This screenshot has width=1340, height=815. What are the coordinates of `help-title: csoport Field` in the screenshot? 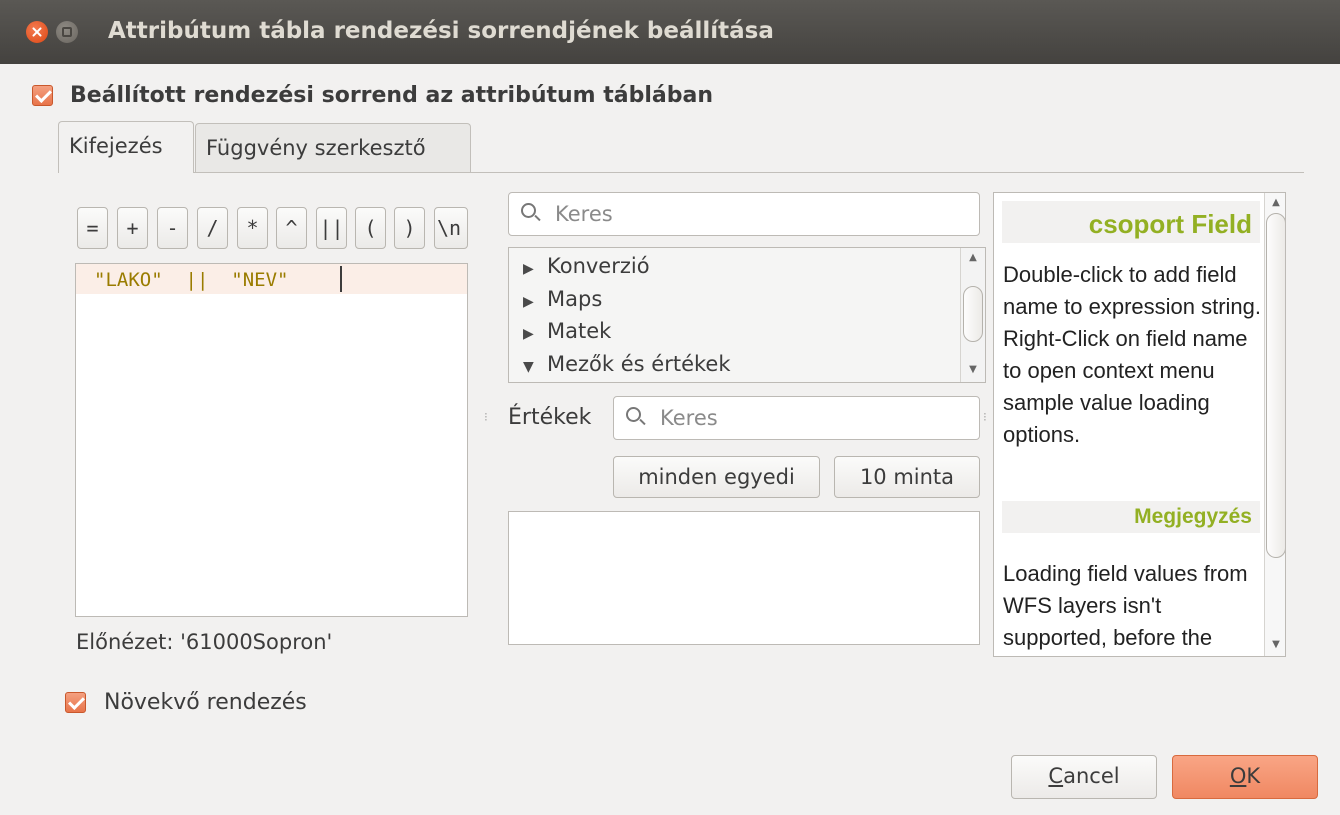 It's located at (1170, 224).